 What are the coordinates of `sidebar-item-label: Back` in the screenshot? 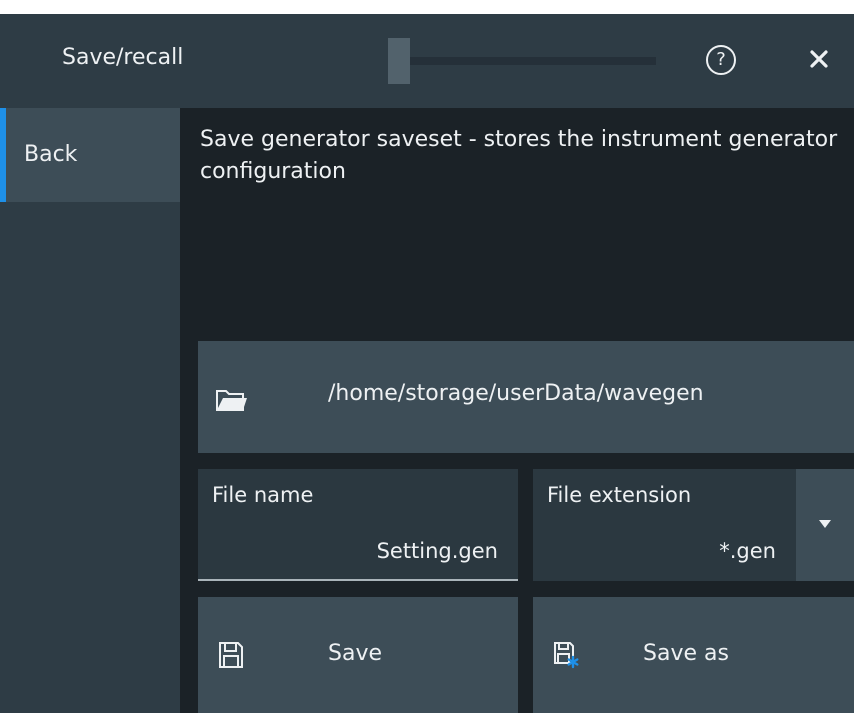 It's located at (51, 154).